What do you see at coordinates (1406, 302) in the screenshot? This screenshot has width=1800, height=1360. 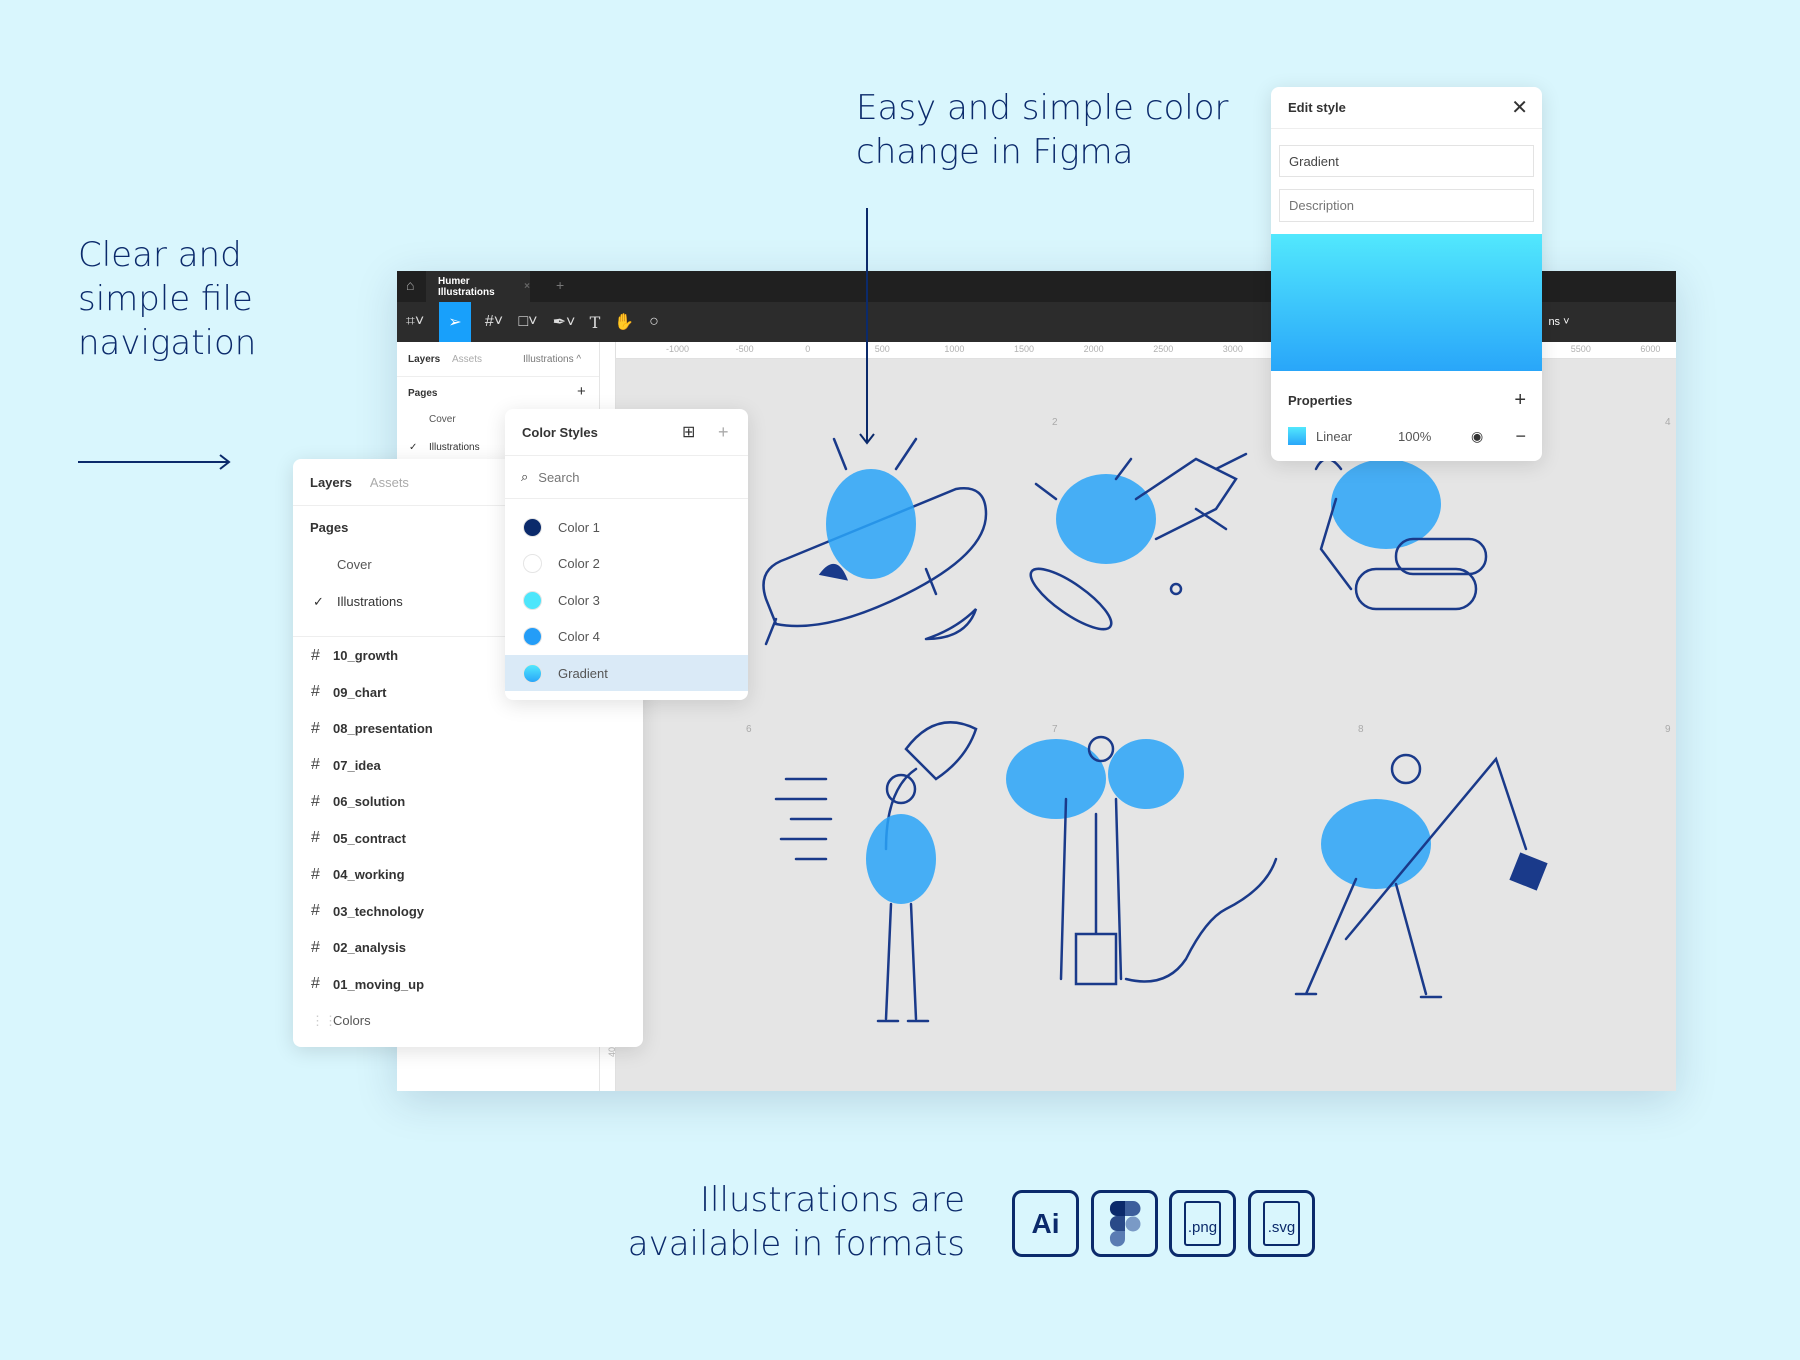 I see `gradient-preview` at bounding box center [1406, 302].